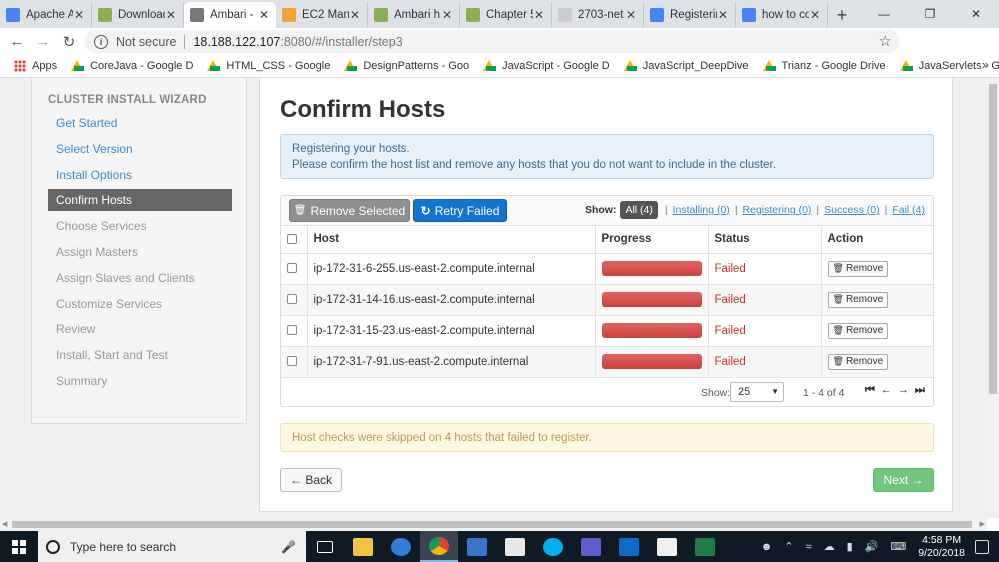 Image resolution: width=999 pixels, height=562 pixels. Describe the element at coordinates (885, 41) in the screenshot. I see `bookmark-star-icon: ☆` at that location.